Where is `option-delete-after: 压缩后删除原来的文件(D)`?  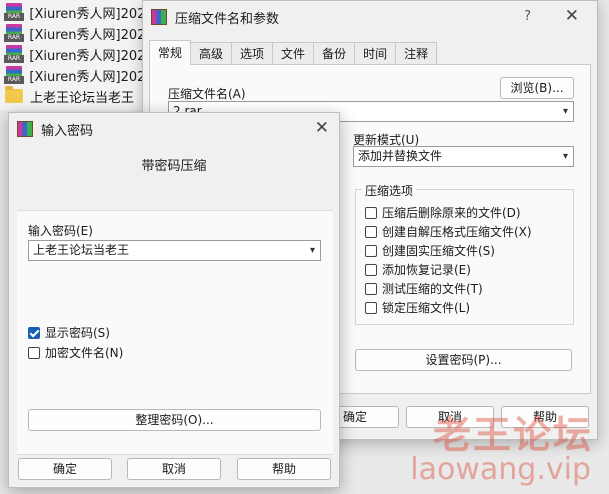 option-delete-after: 压缩后删除原来的文件(D) is located at coordinates (443, 212).